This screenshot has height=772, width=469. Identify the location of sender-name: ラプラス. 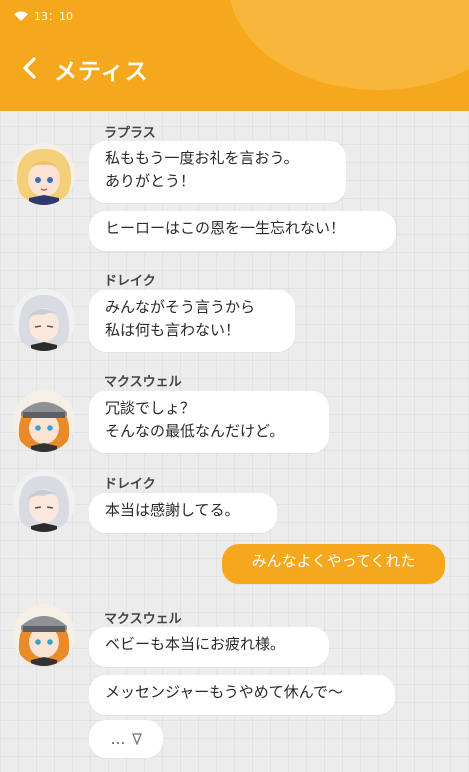
(130, 133).